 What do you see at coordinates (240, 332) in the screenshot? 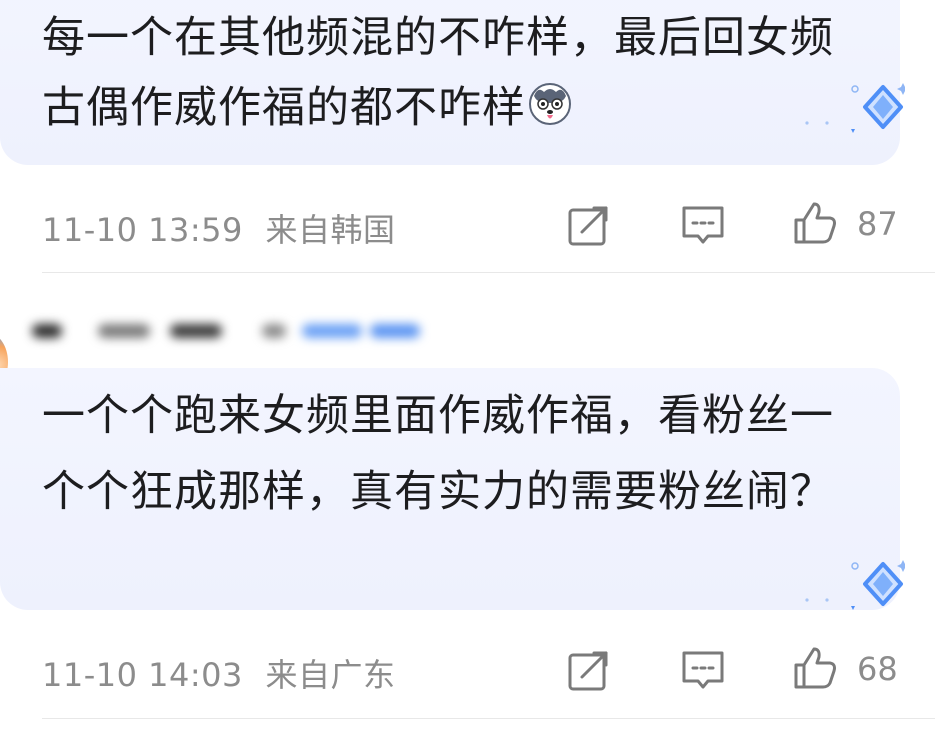
I see `username` at bounding box center [240, 332].